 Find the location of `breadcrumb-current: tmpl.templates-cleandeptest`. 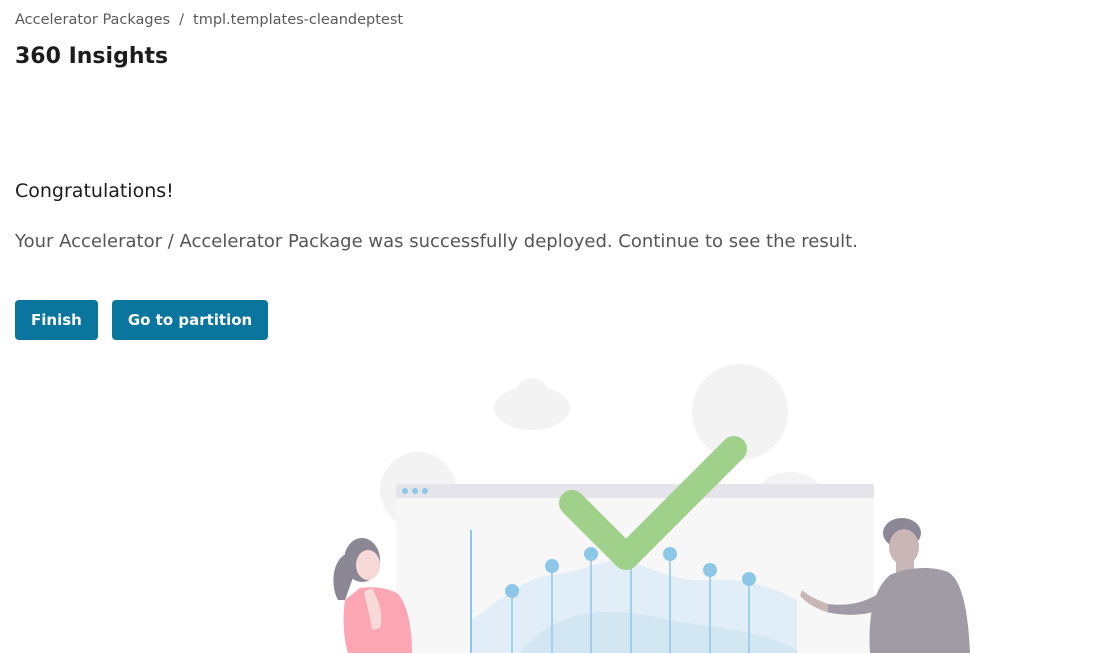

breadcrumb-current: tmpl.templates-cleandeptest is located at coordinates (298, 20).